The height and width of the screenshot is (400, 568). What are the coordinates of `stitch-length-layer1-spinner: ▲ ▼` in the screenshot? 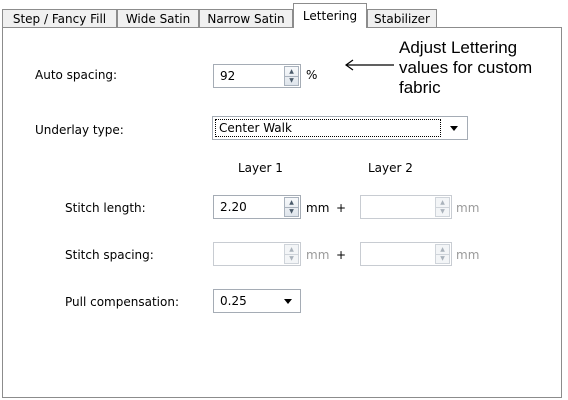 It's located at (291, 207).